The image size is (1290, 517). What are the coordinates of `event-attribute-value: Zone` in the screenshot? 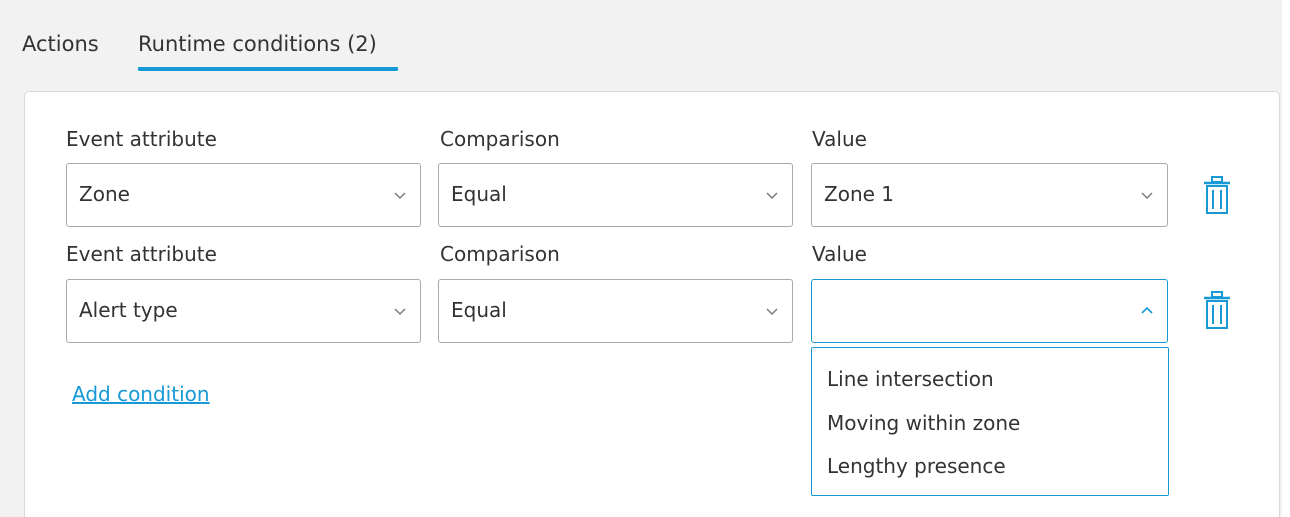 It's located at (104, 194).